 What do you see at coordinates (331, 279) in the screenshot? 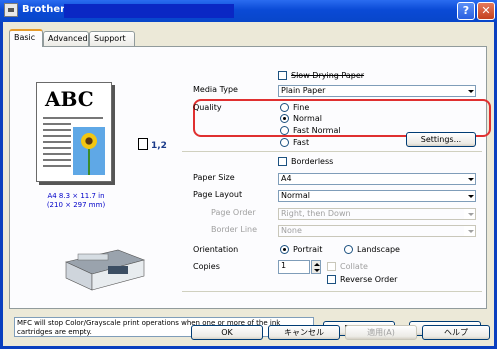
I see `reverse-order-checkbox` at bounding box center [331, 279].